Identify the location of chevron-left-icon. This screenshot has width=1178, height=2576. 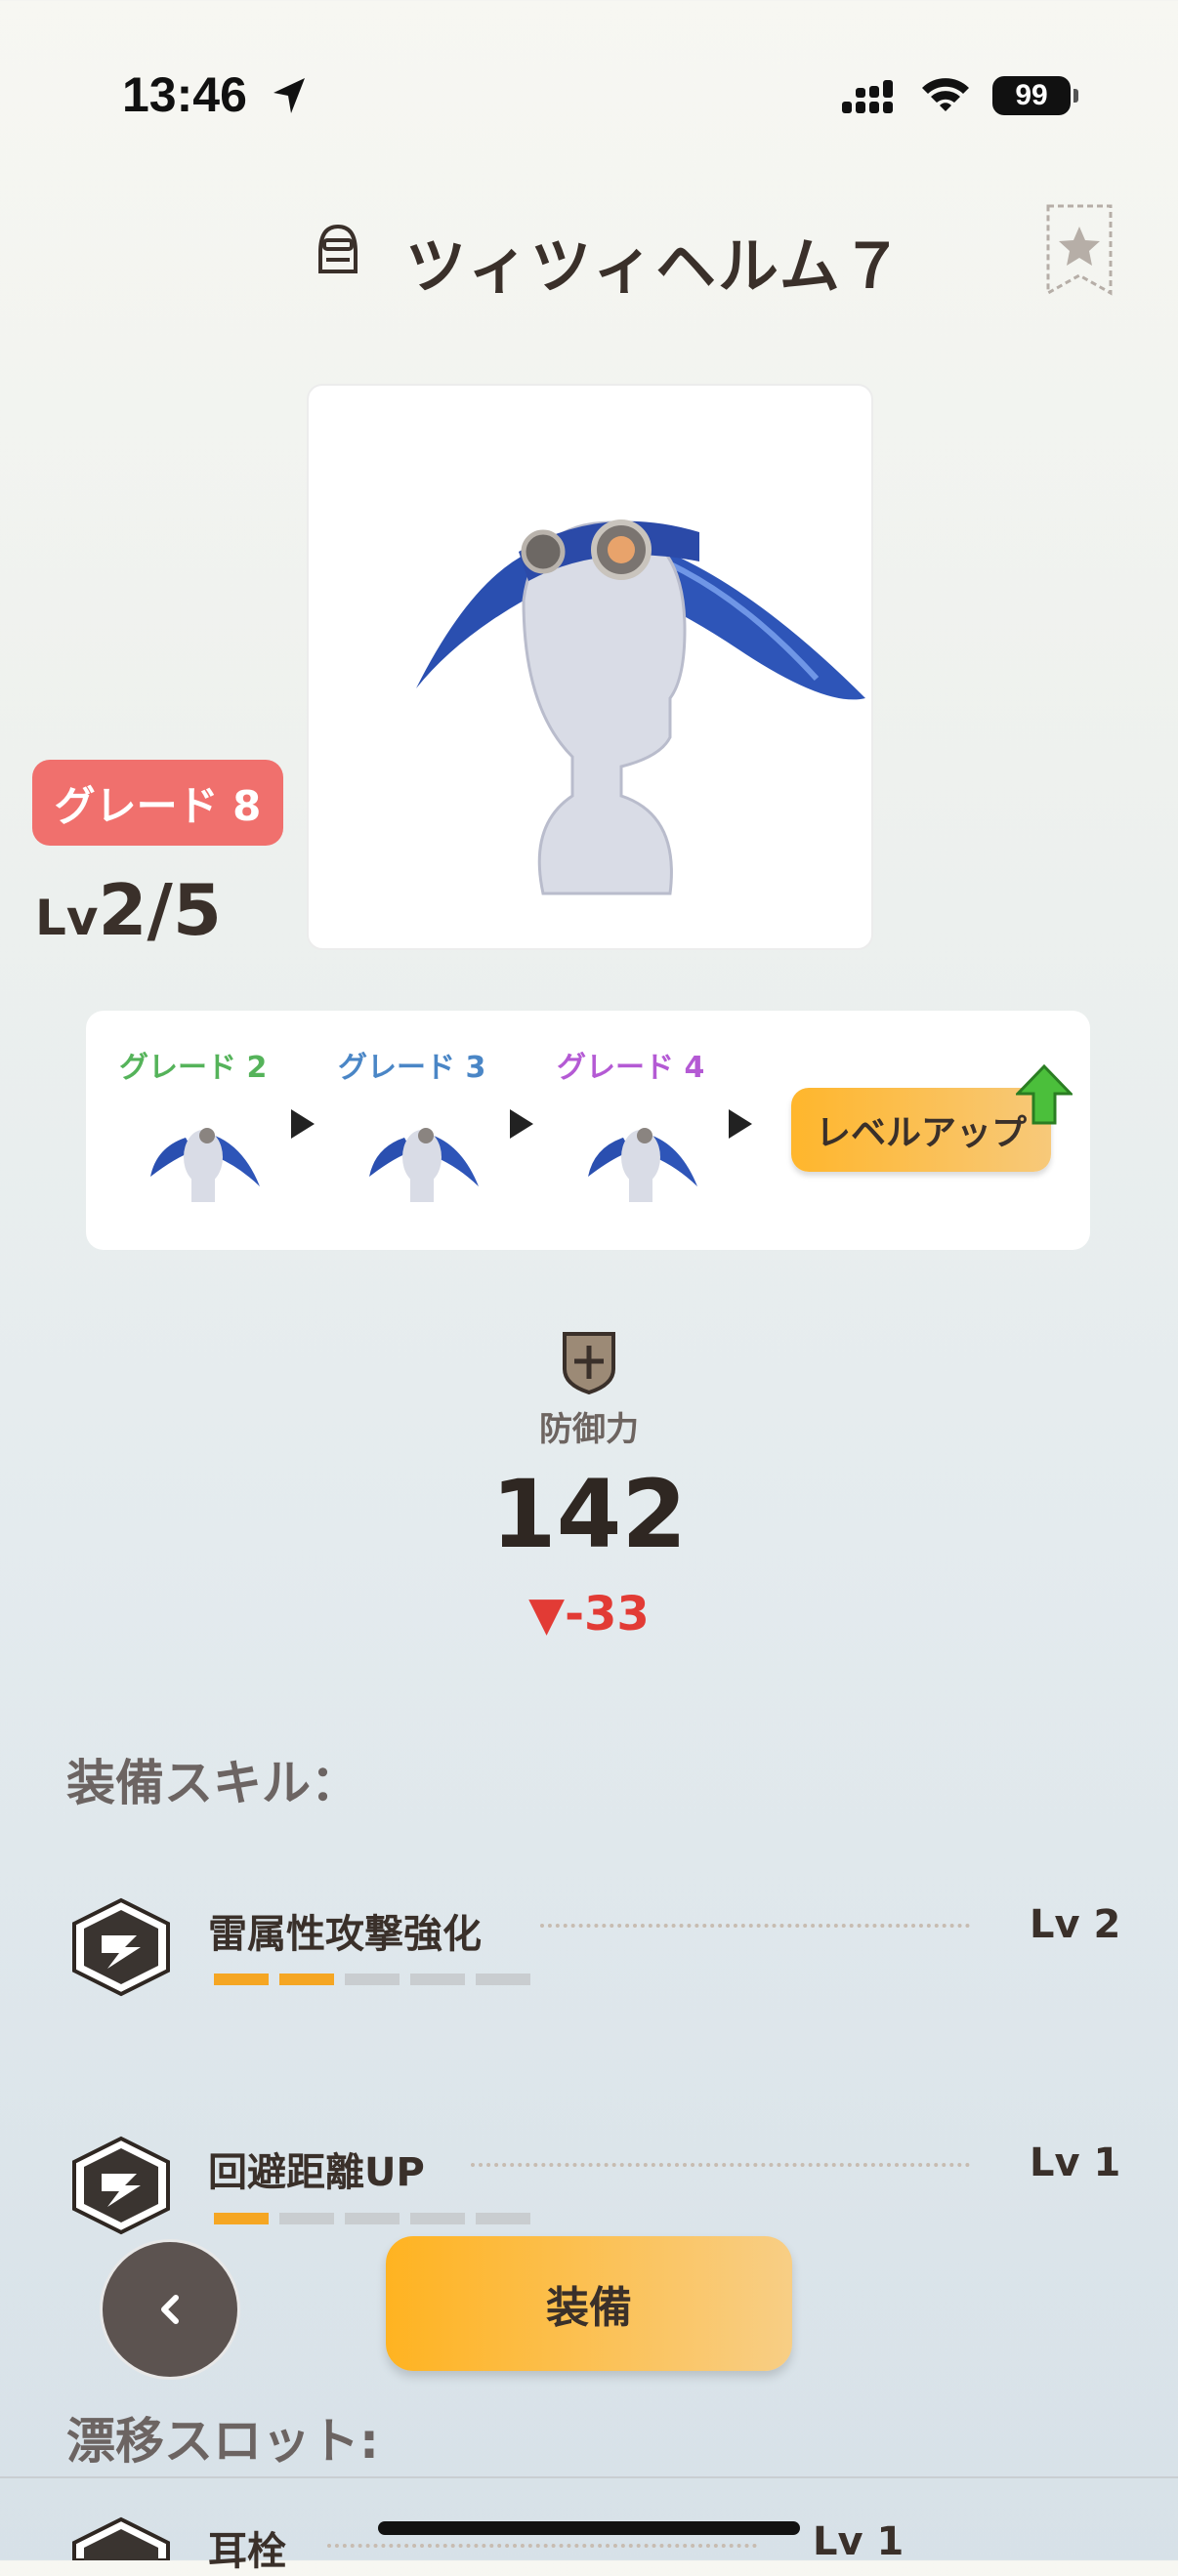
(170, 2309).